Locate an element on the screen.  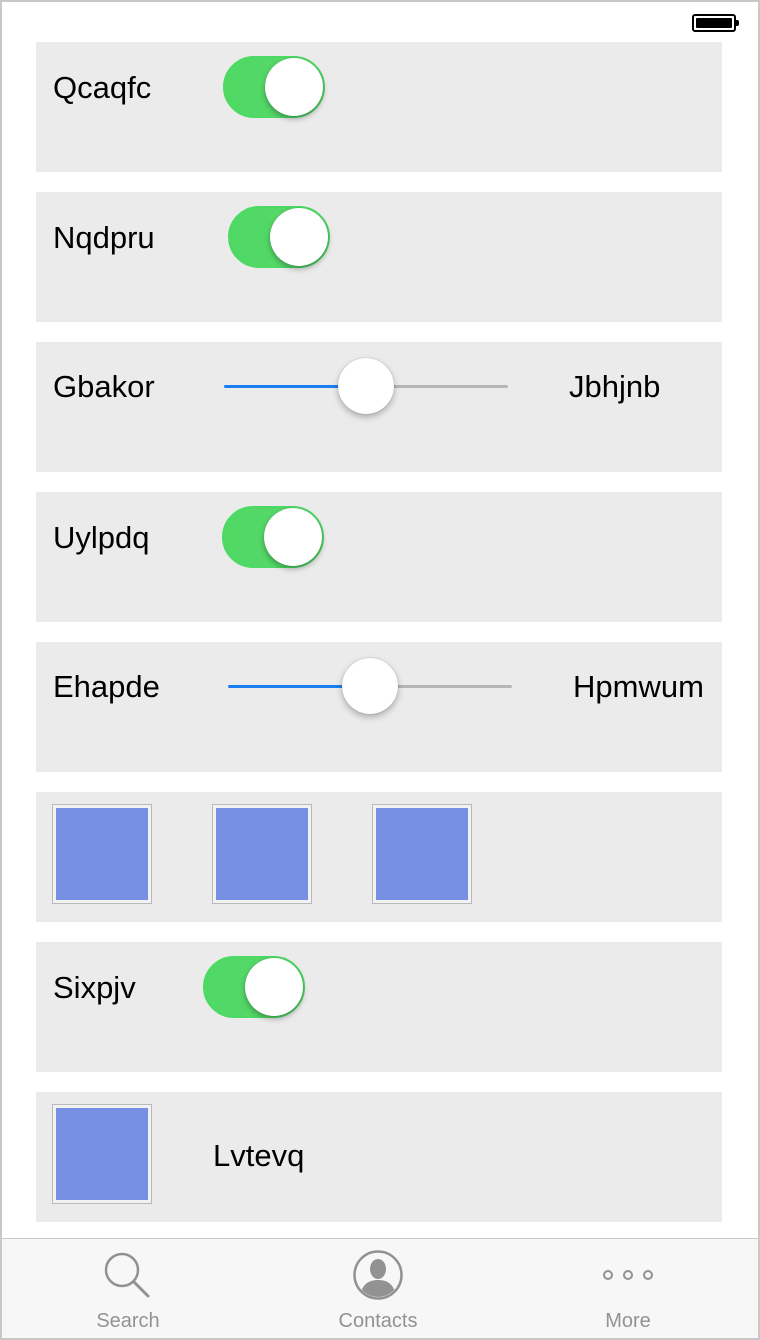
uylpdq-toggle is located at coordinates (273, 537).